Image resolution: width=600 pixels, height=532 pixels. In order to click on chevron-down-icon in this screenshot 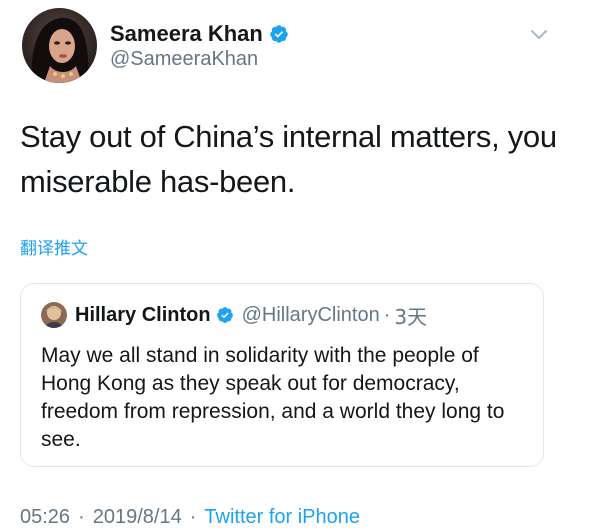, I will do `click(539, 34)`.